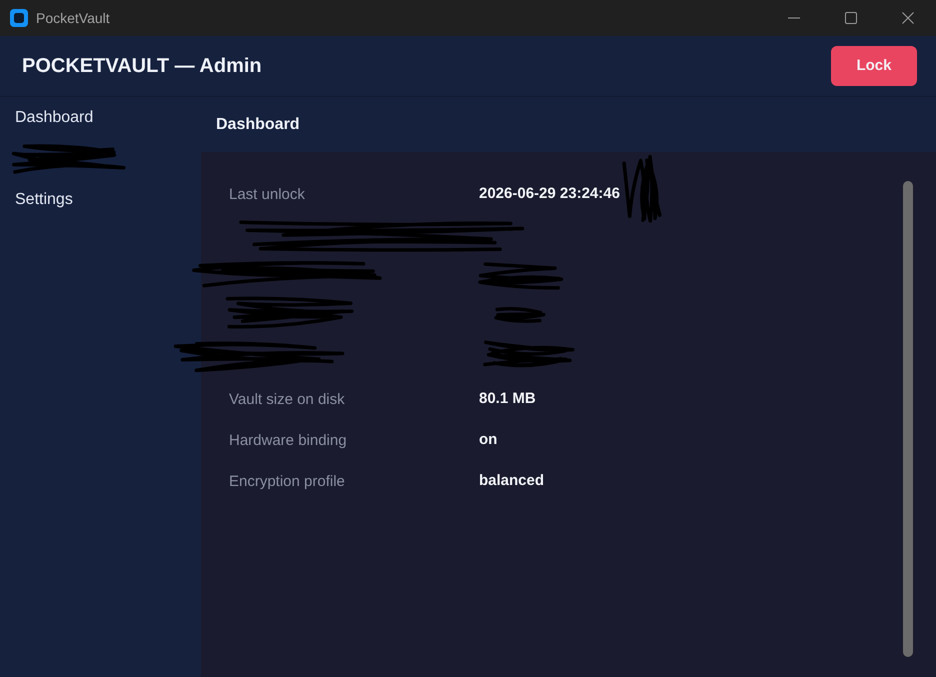  What do you see at coordinates (794, 18) in the screenshot?
I see `minimize-icon` at bounding box center [794, 18].